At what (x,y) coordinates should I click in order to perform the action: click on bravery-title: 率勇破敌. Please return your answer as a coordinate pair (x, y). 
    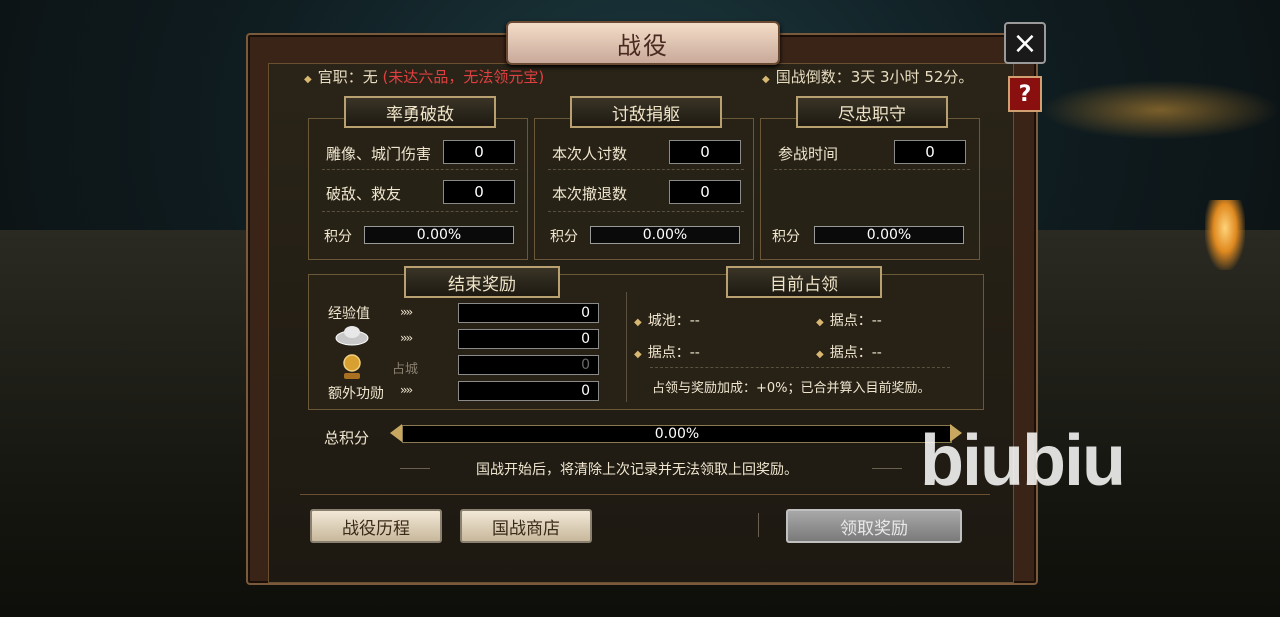
    Looking at the image, I should click on (420, 112).